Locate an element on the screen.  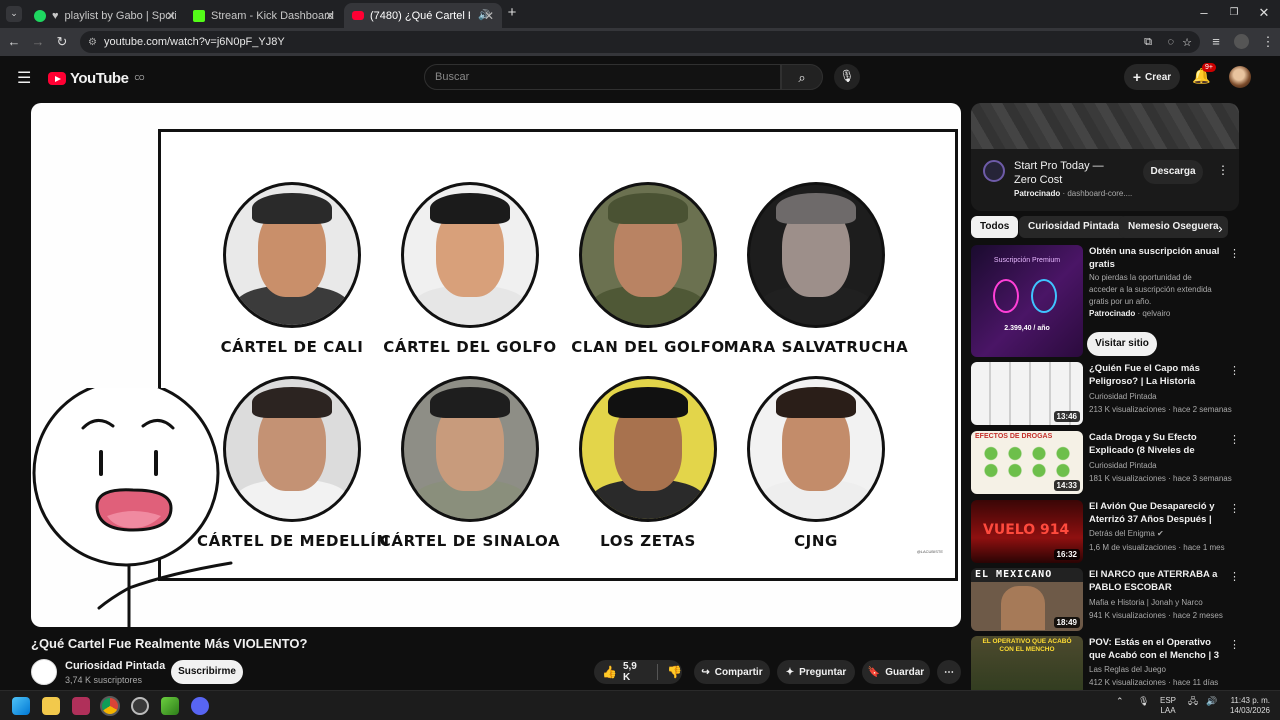
avatar is located at coordinates (1240, 77).